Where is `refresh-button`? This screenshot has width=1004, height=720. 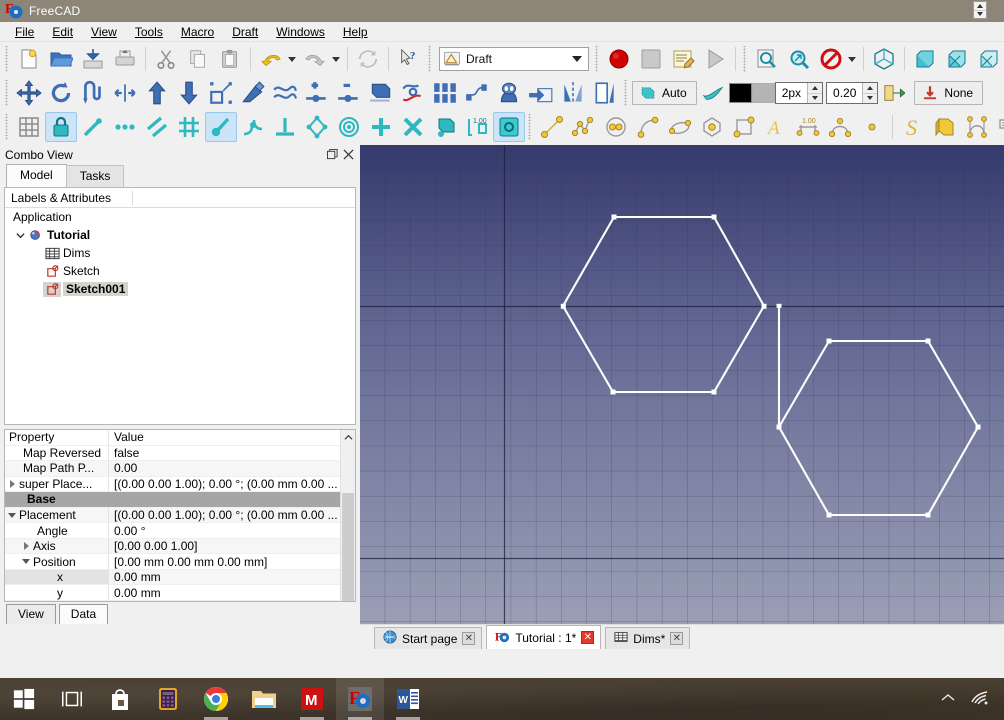
refresh-button is located at coordinates (368, 59).